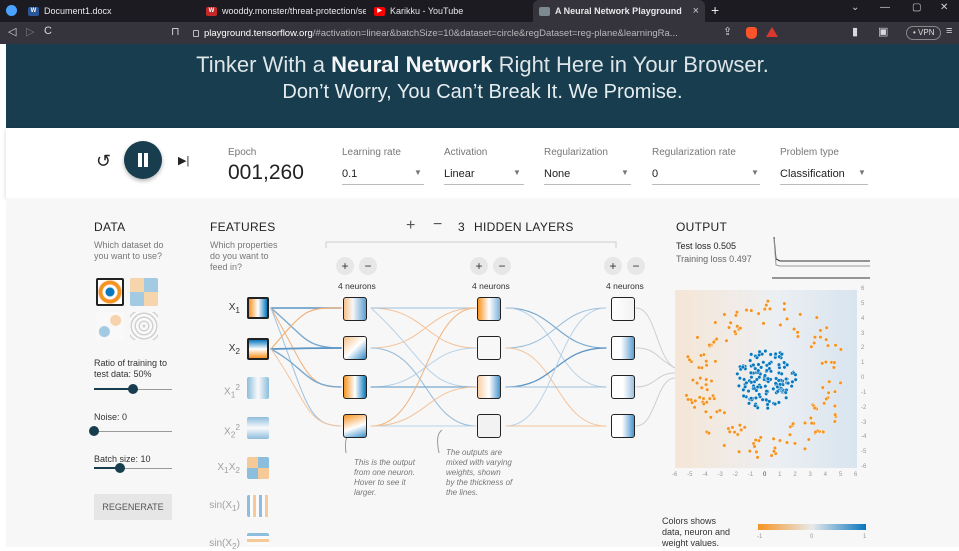  What do you see at coordinates (437, 225) in the screenshot?
I see `remove-layer-icon: −` at bounding box center [437, 225].